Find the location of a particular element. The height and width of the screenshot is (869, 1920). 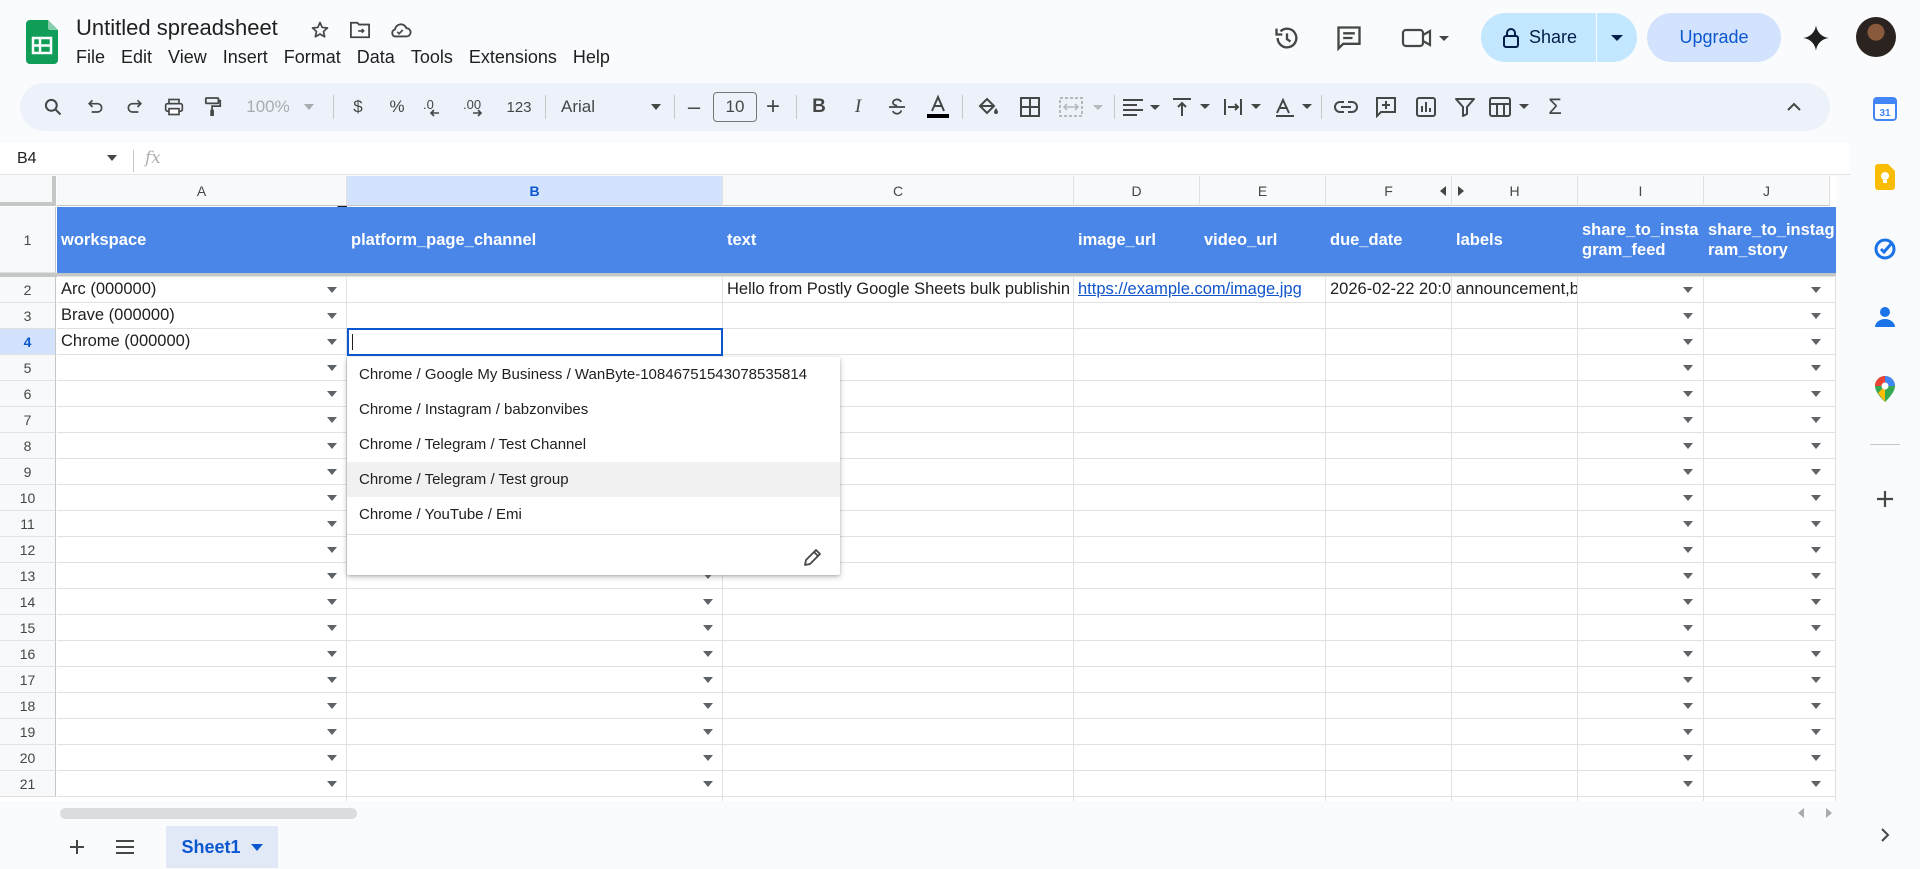

dropdown-option: Chrome / Instagram / babzonvibes is located at coordinates (593, 409).